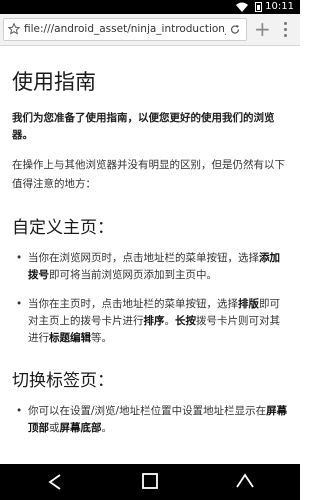 Image resolution: width=320 pixels, height=500 pixels. I want to click on bold-keyword: 排序, so click(154, 321).